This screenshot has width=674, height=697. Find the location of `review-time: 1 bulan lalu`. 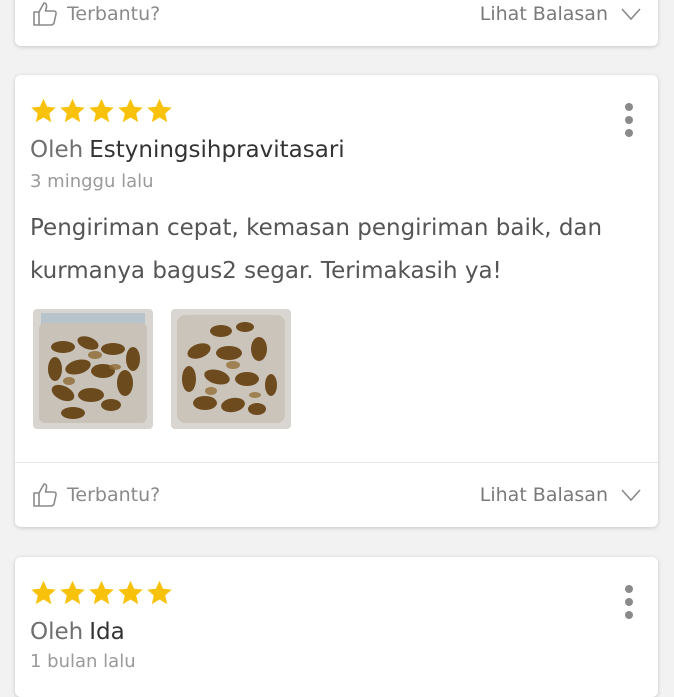

review-time: 1 bulan lalu is located at coordinates (83, 661).